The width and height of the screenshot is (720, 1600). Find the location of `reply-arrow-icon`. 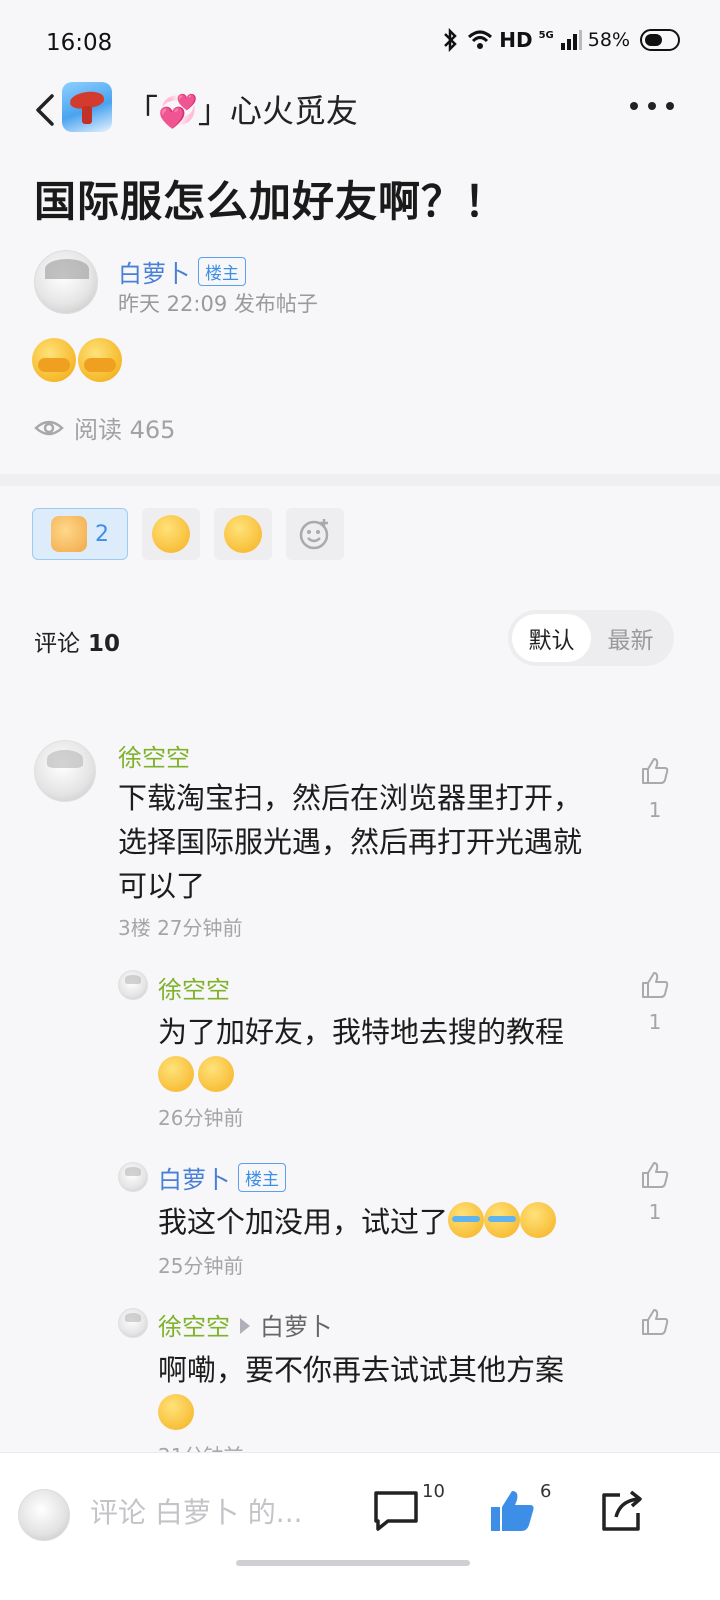

reply-arrow-icon is located at coordinates (245, 1326).